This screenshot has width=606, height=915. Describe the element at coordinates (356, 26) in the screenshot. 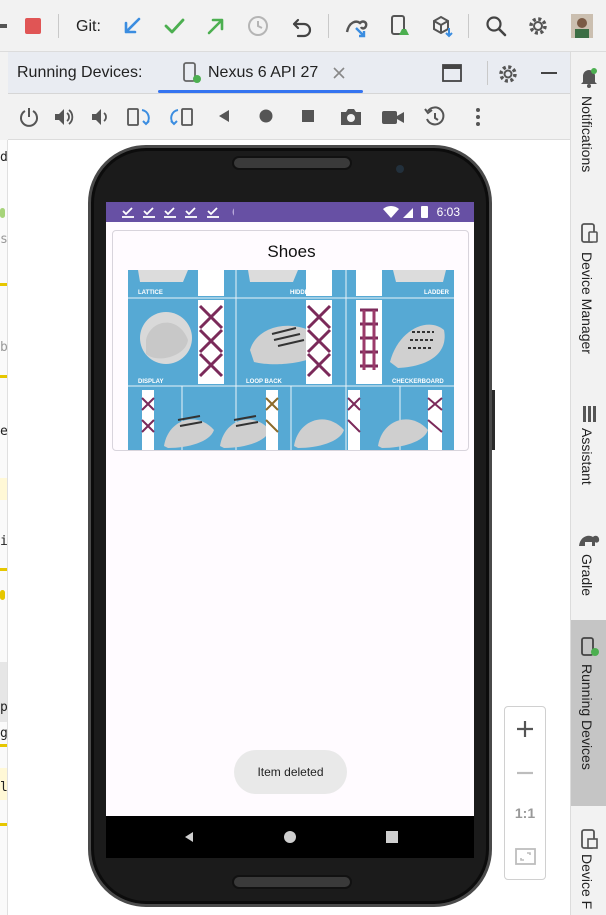

I see `gradle-sync-icon` at that location.